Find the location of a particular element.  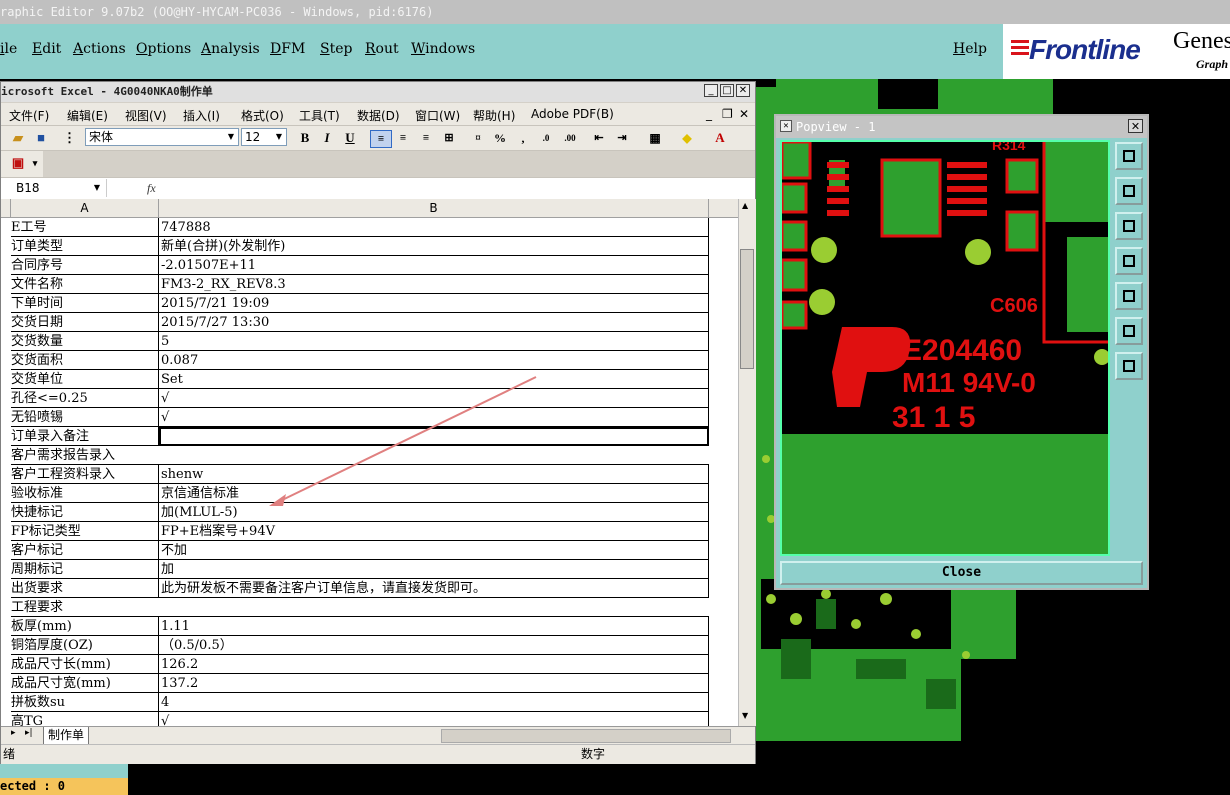

cell-b: 126.2 is located at coordinates (434, 664).